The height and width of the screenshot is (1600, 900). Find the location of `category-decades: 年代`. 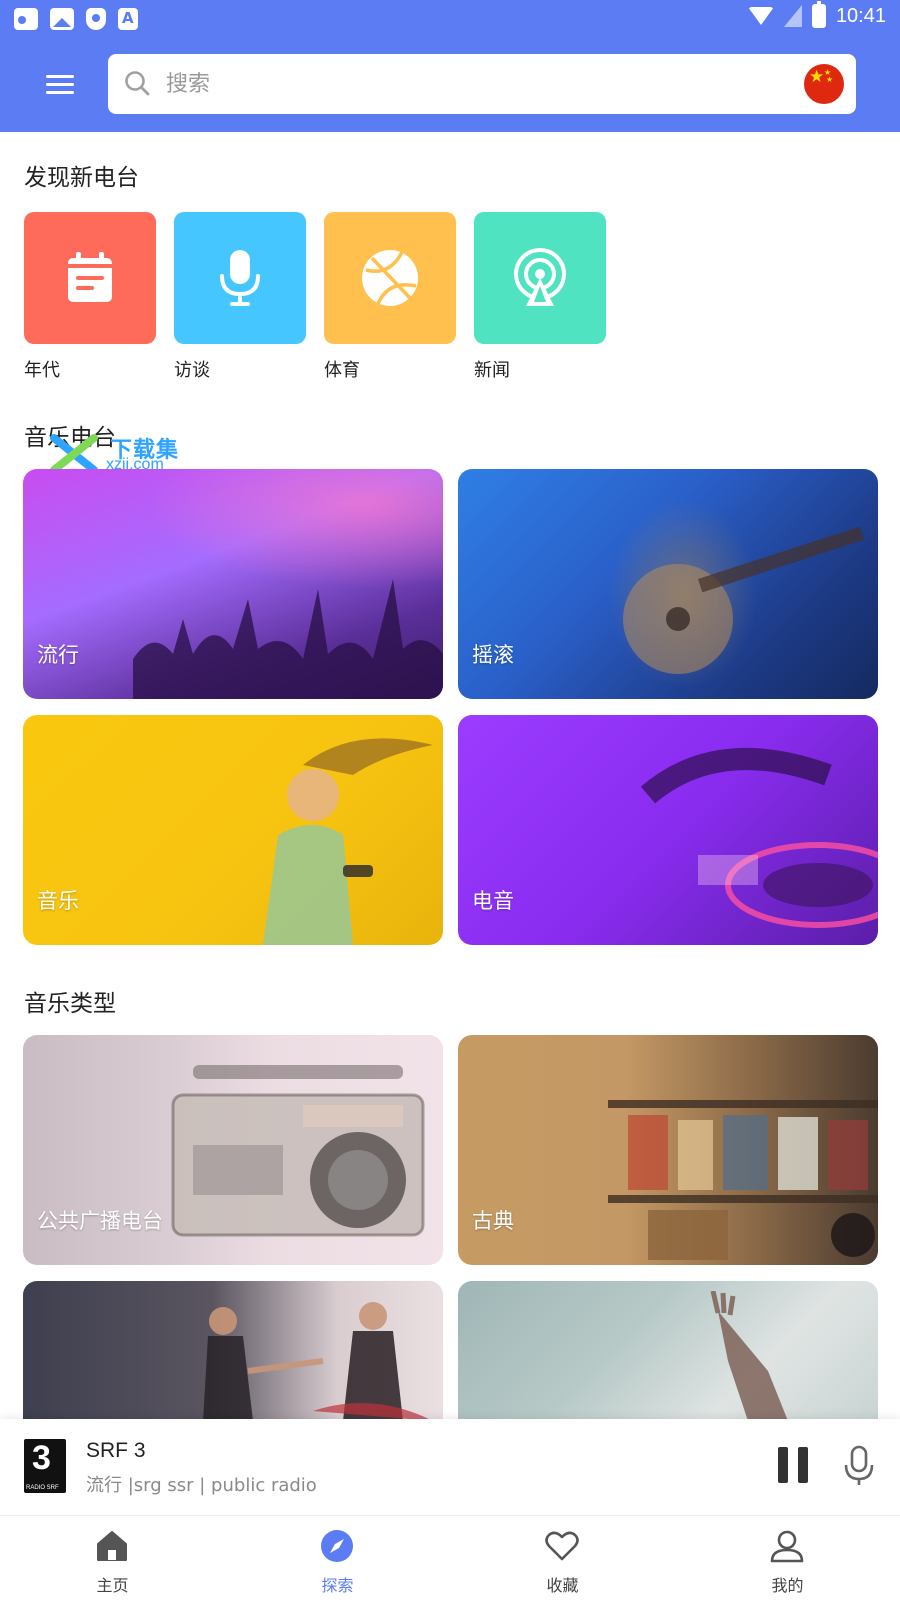

category-decades: 年代 is located at coordinates (90, 297).